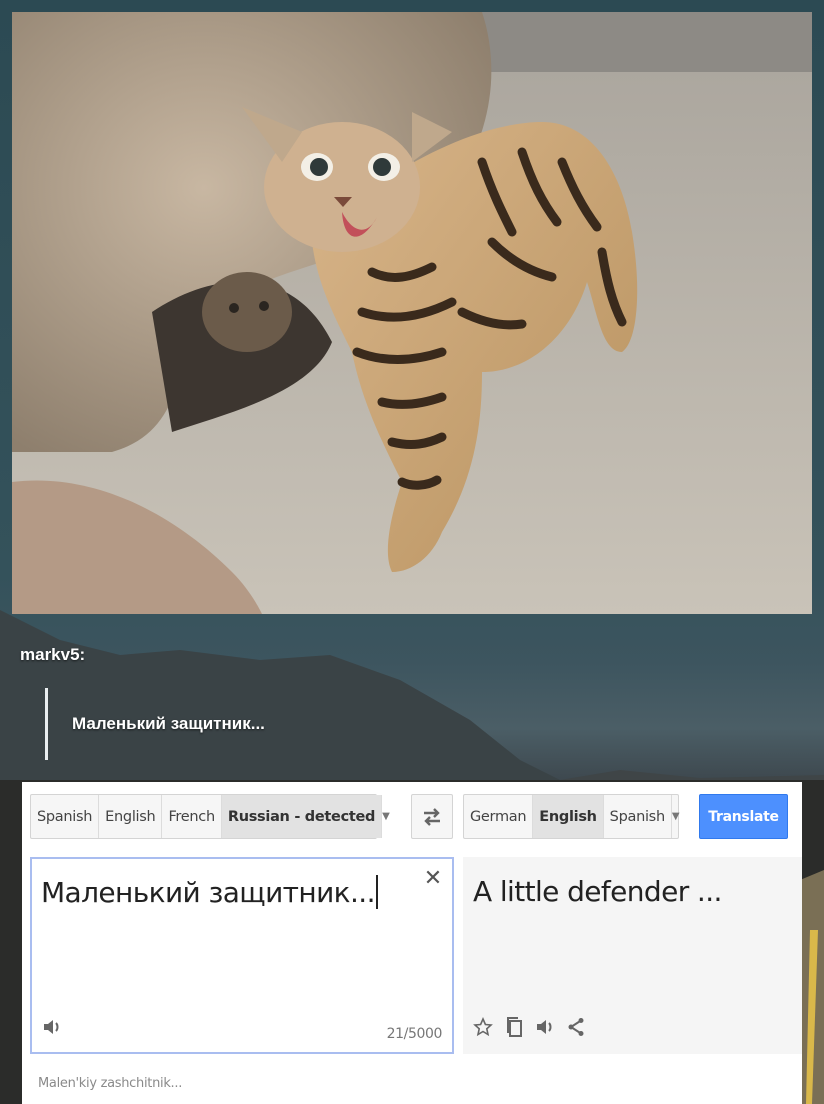 The image size is (824, 1104). I want to click on target-lang-spanish: Spanish, so click(638, 816).